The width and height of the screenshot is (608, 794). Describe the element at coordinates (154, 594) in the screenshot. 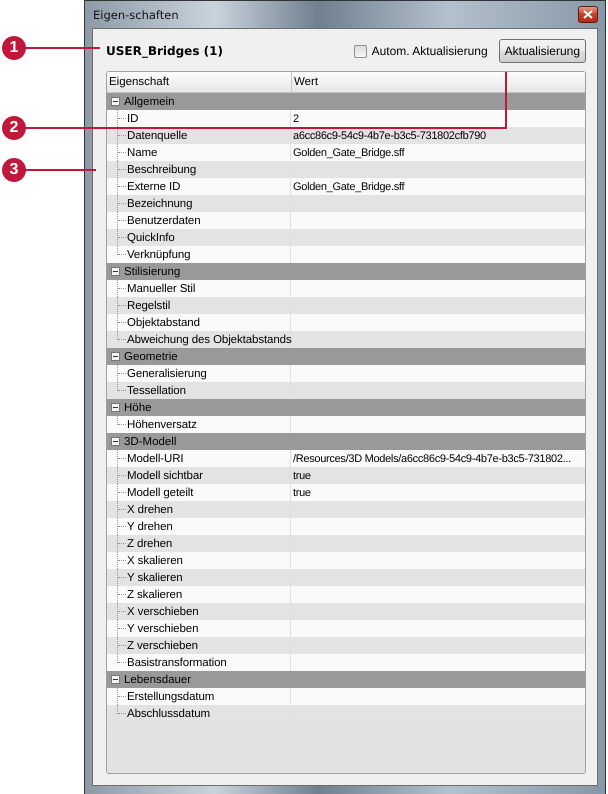

I see `property-name: Z skalieren` at that location.